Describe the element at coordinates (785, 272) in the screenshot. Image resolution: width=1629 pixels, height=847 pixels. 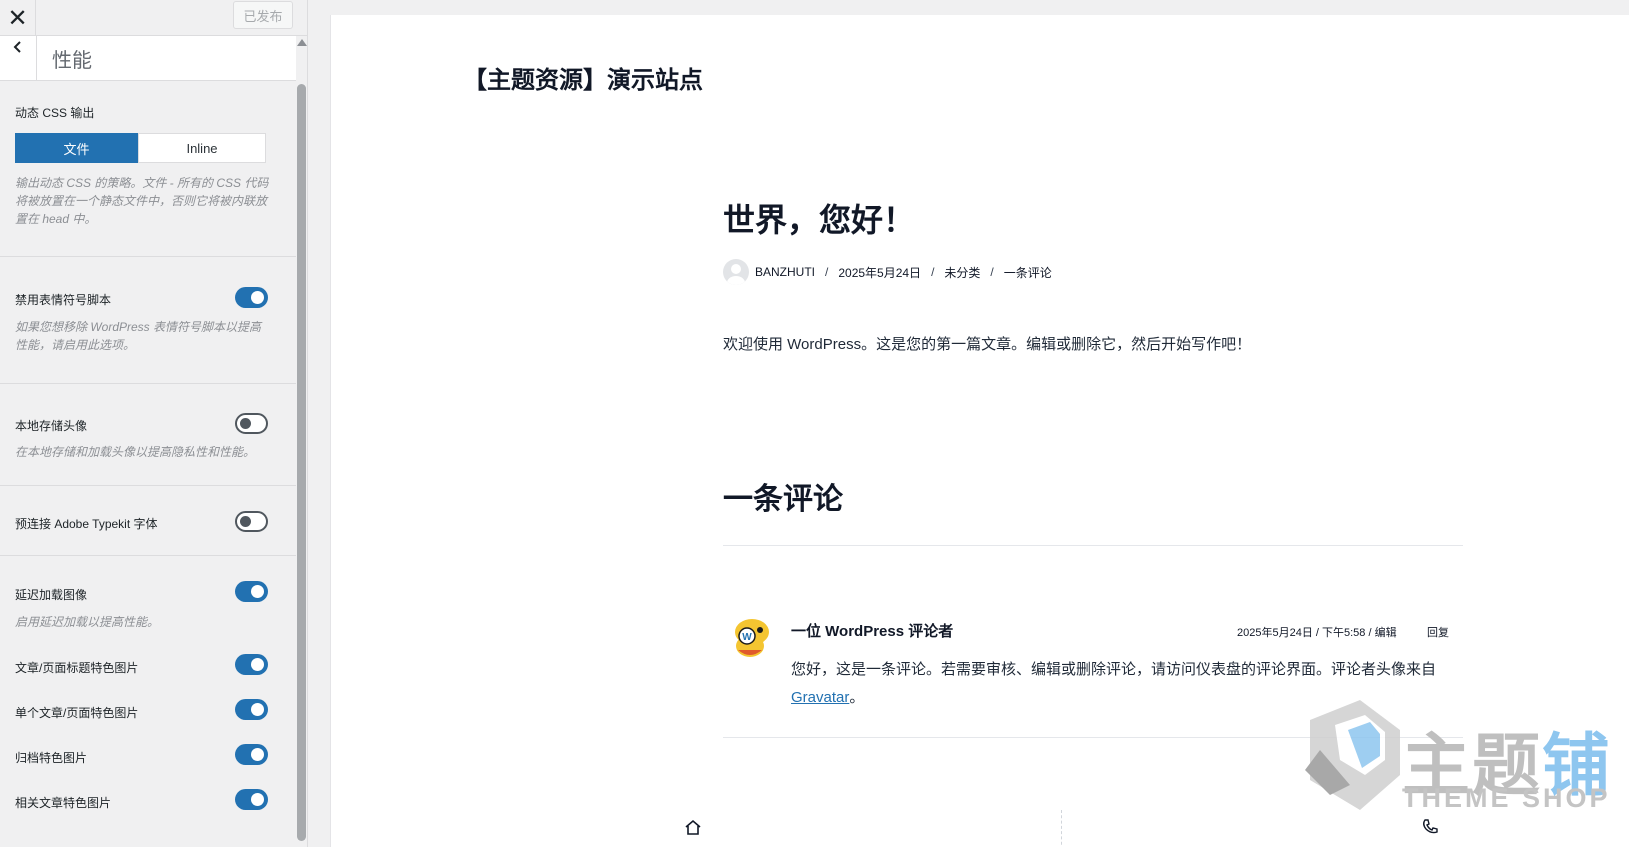
I see `post-author: BANZHUTI` at that location.